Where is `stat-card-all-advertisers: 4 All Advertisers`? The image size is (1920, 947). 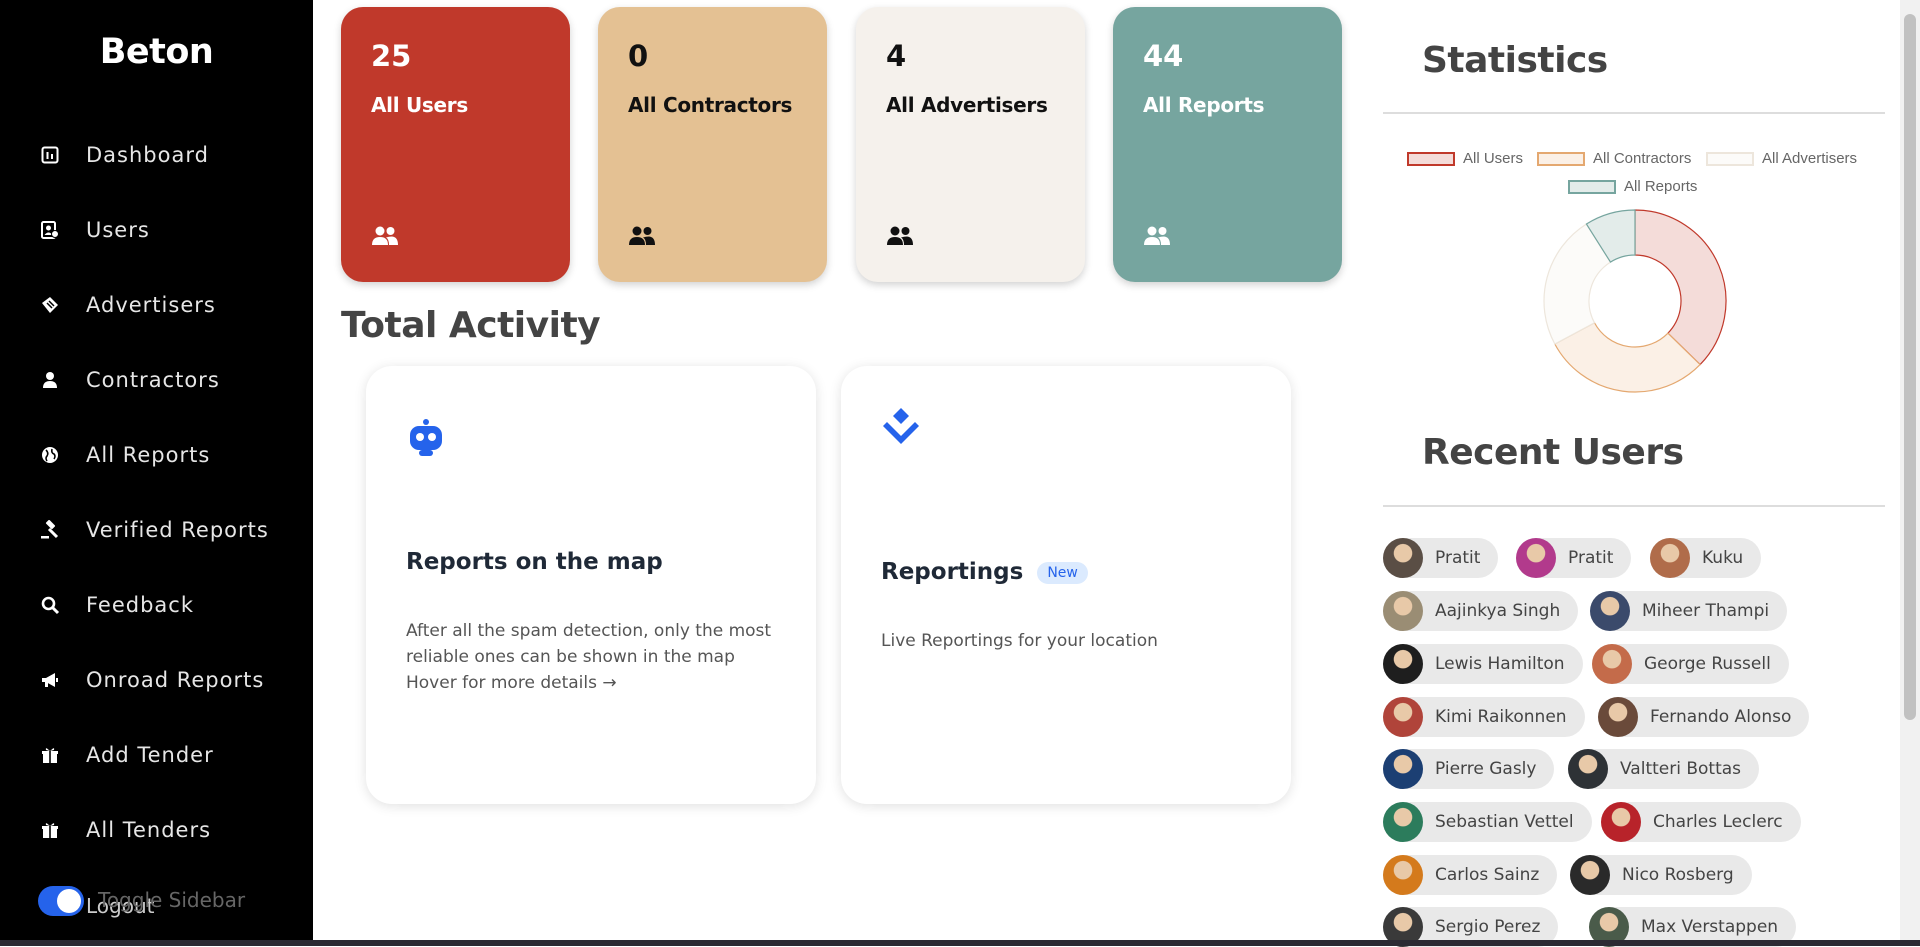 stat-card-all-advertisers: 4 All Advertisers is located at coordinates (970, 144).